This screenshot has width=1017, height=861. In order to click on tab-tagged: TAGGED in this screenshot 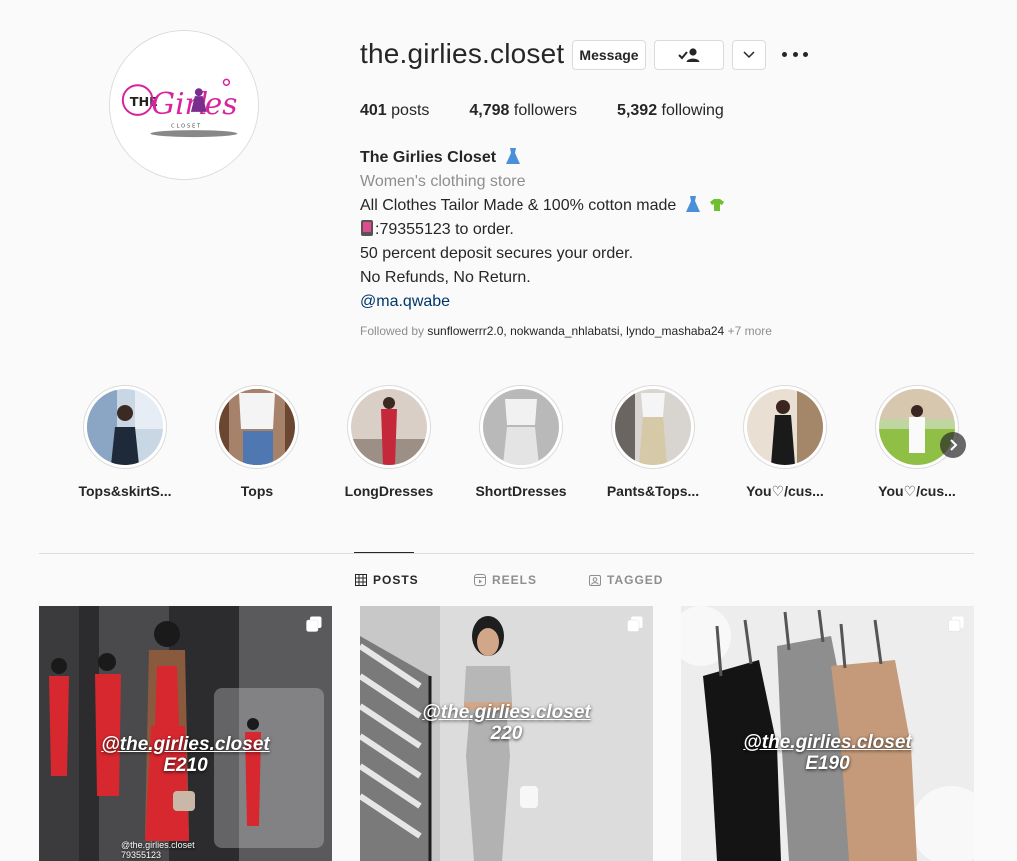, I will do `click(626, 580)`.